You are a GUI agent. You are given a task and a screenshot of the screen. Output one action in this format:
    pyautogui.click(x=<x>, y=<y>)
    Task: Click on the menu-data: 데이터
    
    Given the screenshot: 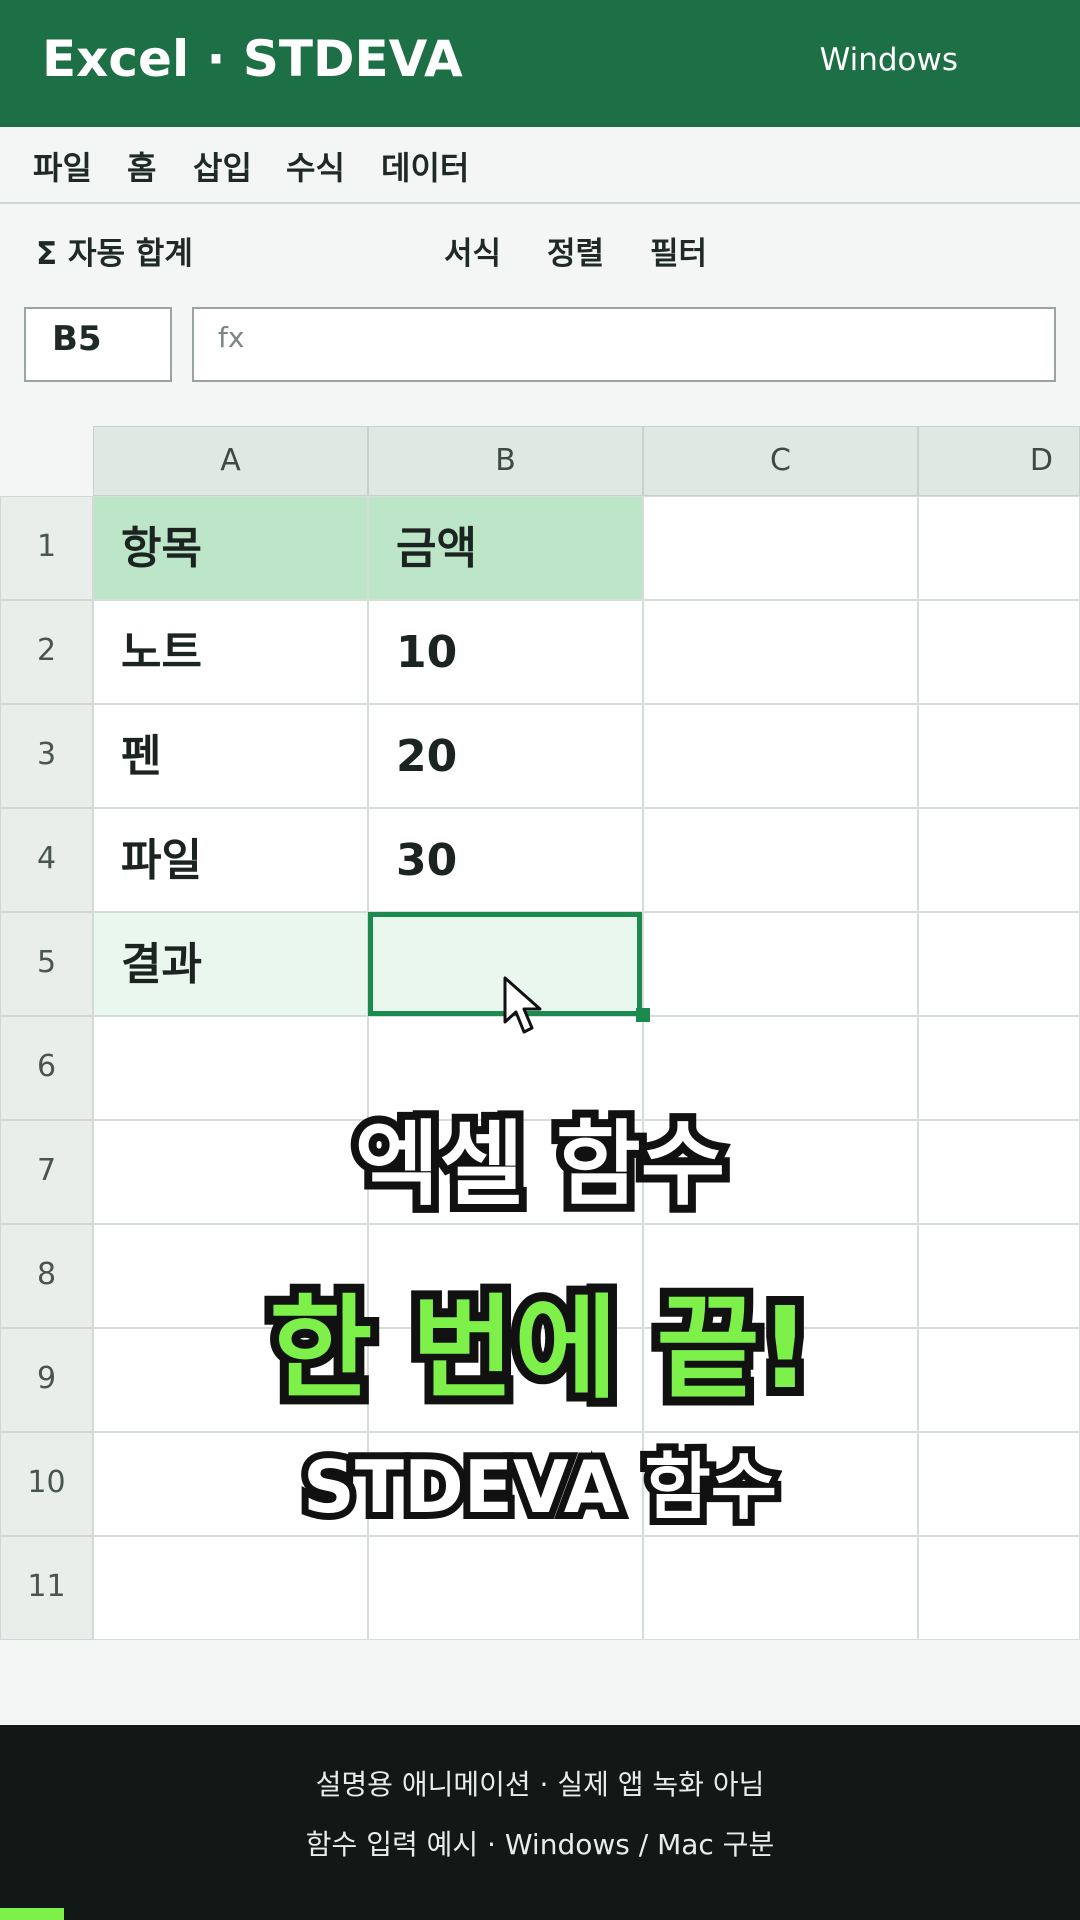 What is the action you would take?
    pyautogui.click(x=425, y=166)
    